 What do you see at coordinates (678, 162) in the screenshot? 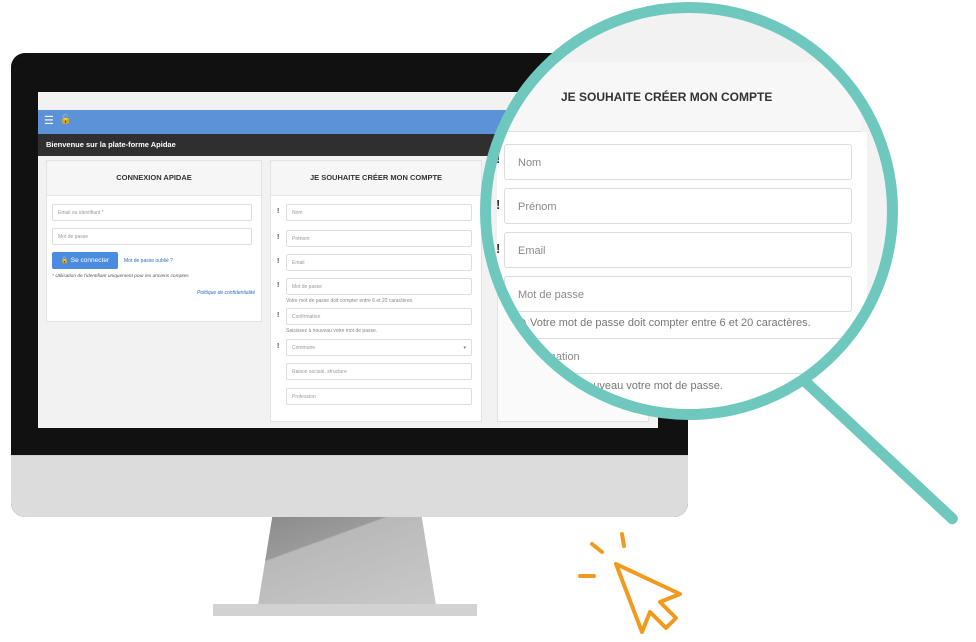
I see `magnified-nom-input: Nom` at bounding box center [678, 162].